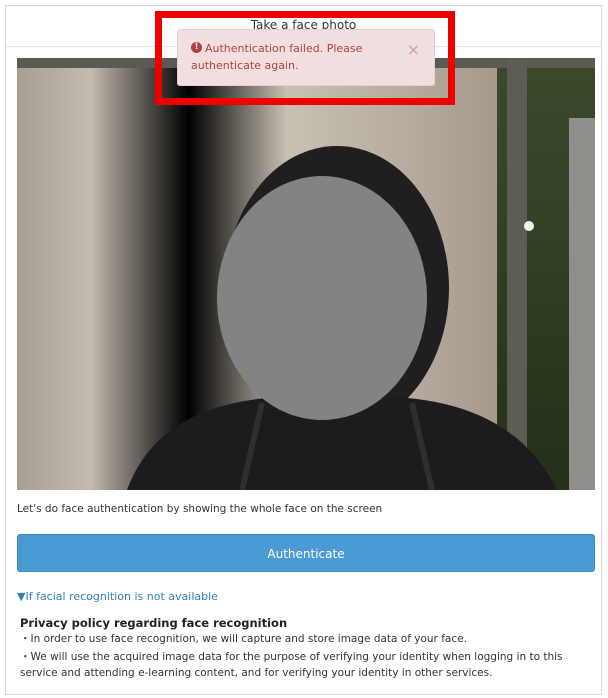 Image resolution: width=608 pixels, height=698 pixels. Describe the element at coordinates (413, 50) in the screenshot. I see `close-icon: ×` at that location.